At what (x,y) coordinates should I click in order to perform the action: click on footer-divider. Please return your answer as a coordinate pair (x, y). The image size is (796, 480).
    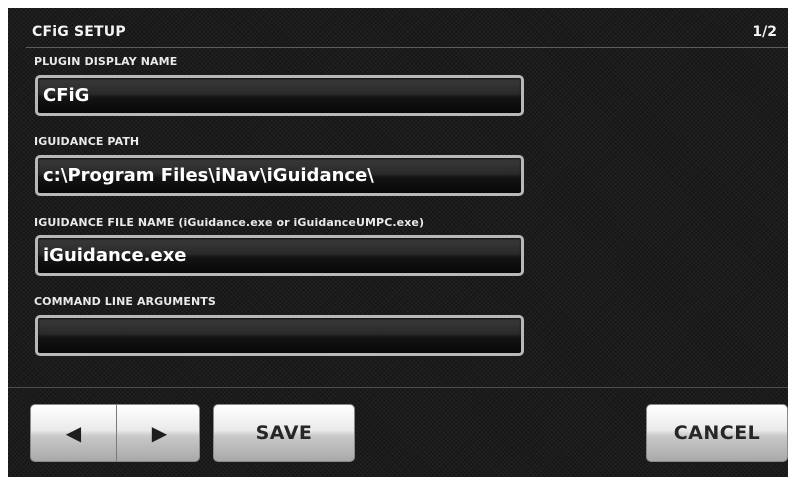
    Looking at the image, I should click on (398, 387).